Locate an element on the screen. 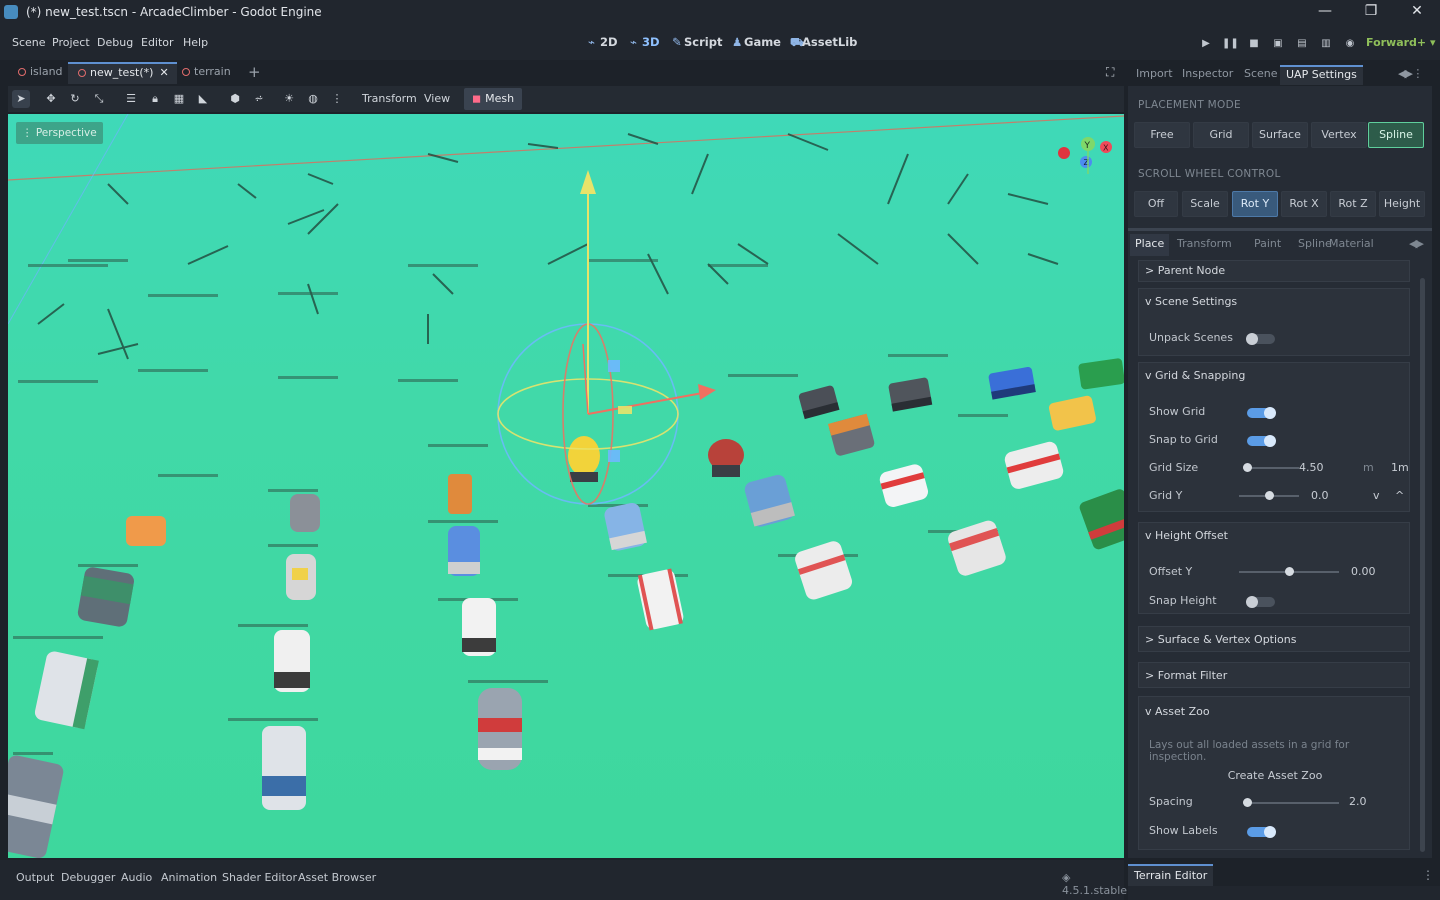 This screenshot has height=900, width=1440. menu-help: Help is located at coordinates (195, 42).